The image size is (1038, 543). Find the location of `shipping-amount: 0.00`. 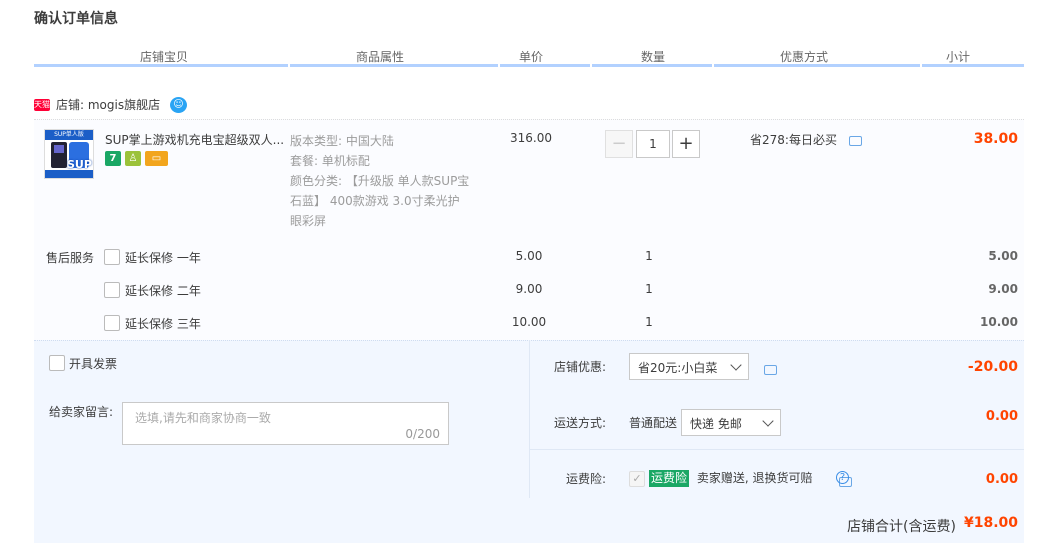

shipping-amount: 0.00 is located at coordinates (1001, 416).